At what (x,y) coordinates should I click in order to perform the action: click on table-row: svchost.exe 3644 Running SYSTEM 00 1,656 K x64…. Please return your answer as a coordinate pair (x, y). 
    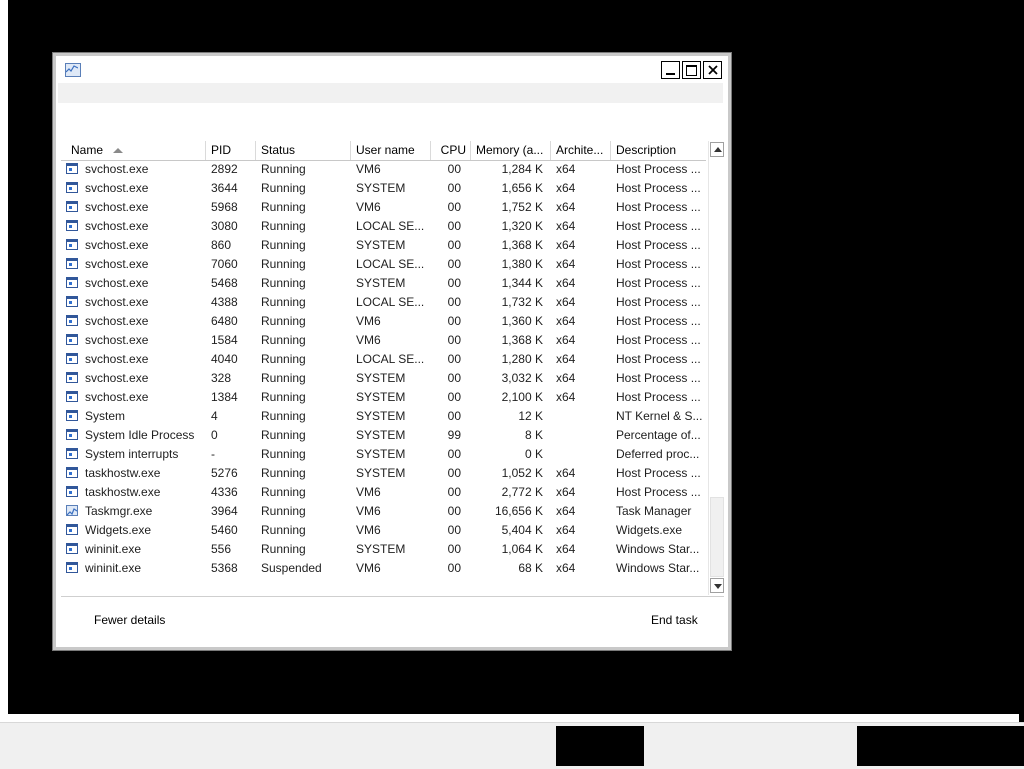
    Looking at the image, I should click on (383, 188).